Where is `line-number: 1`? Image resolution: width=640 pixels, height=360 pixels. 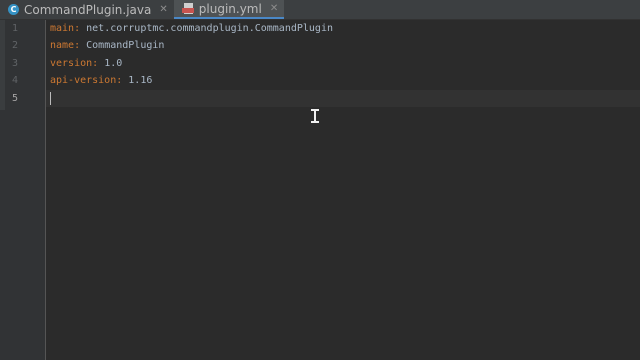
line-number: 1 is located at coordinates (14, 28).